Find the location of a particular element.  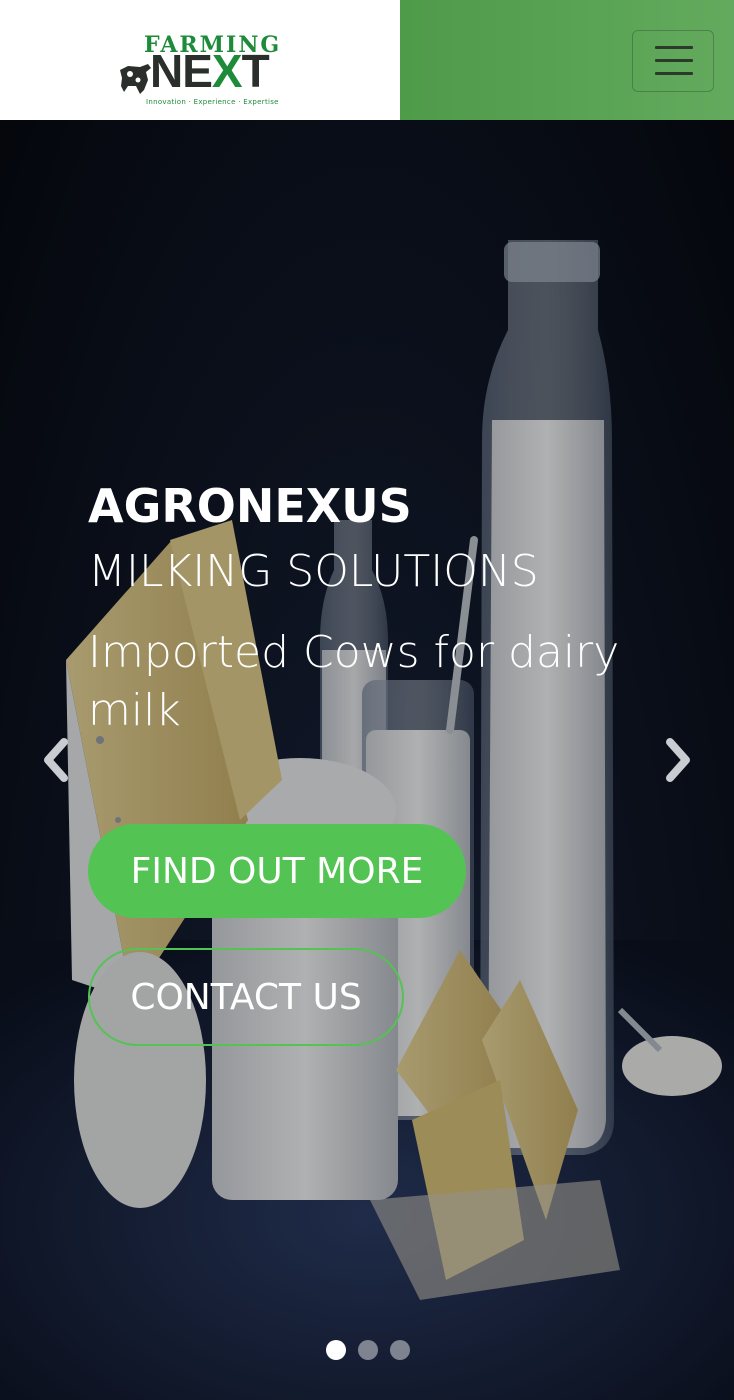

find-out-more-button: FIND OUT MORE is located at coordinates (277, 871).